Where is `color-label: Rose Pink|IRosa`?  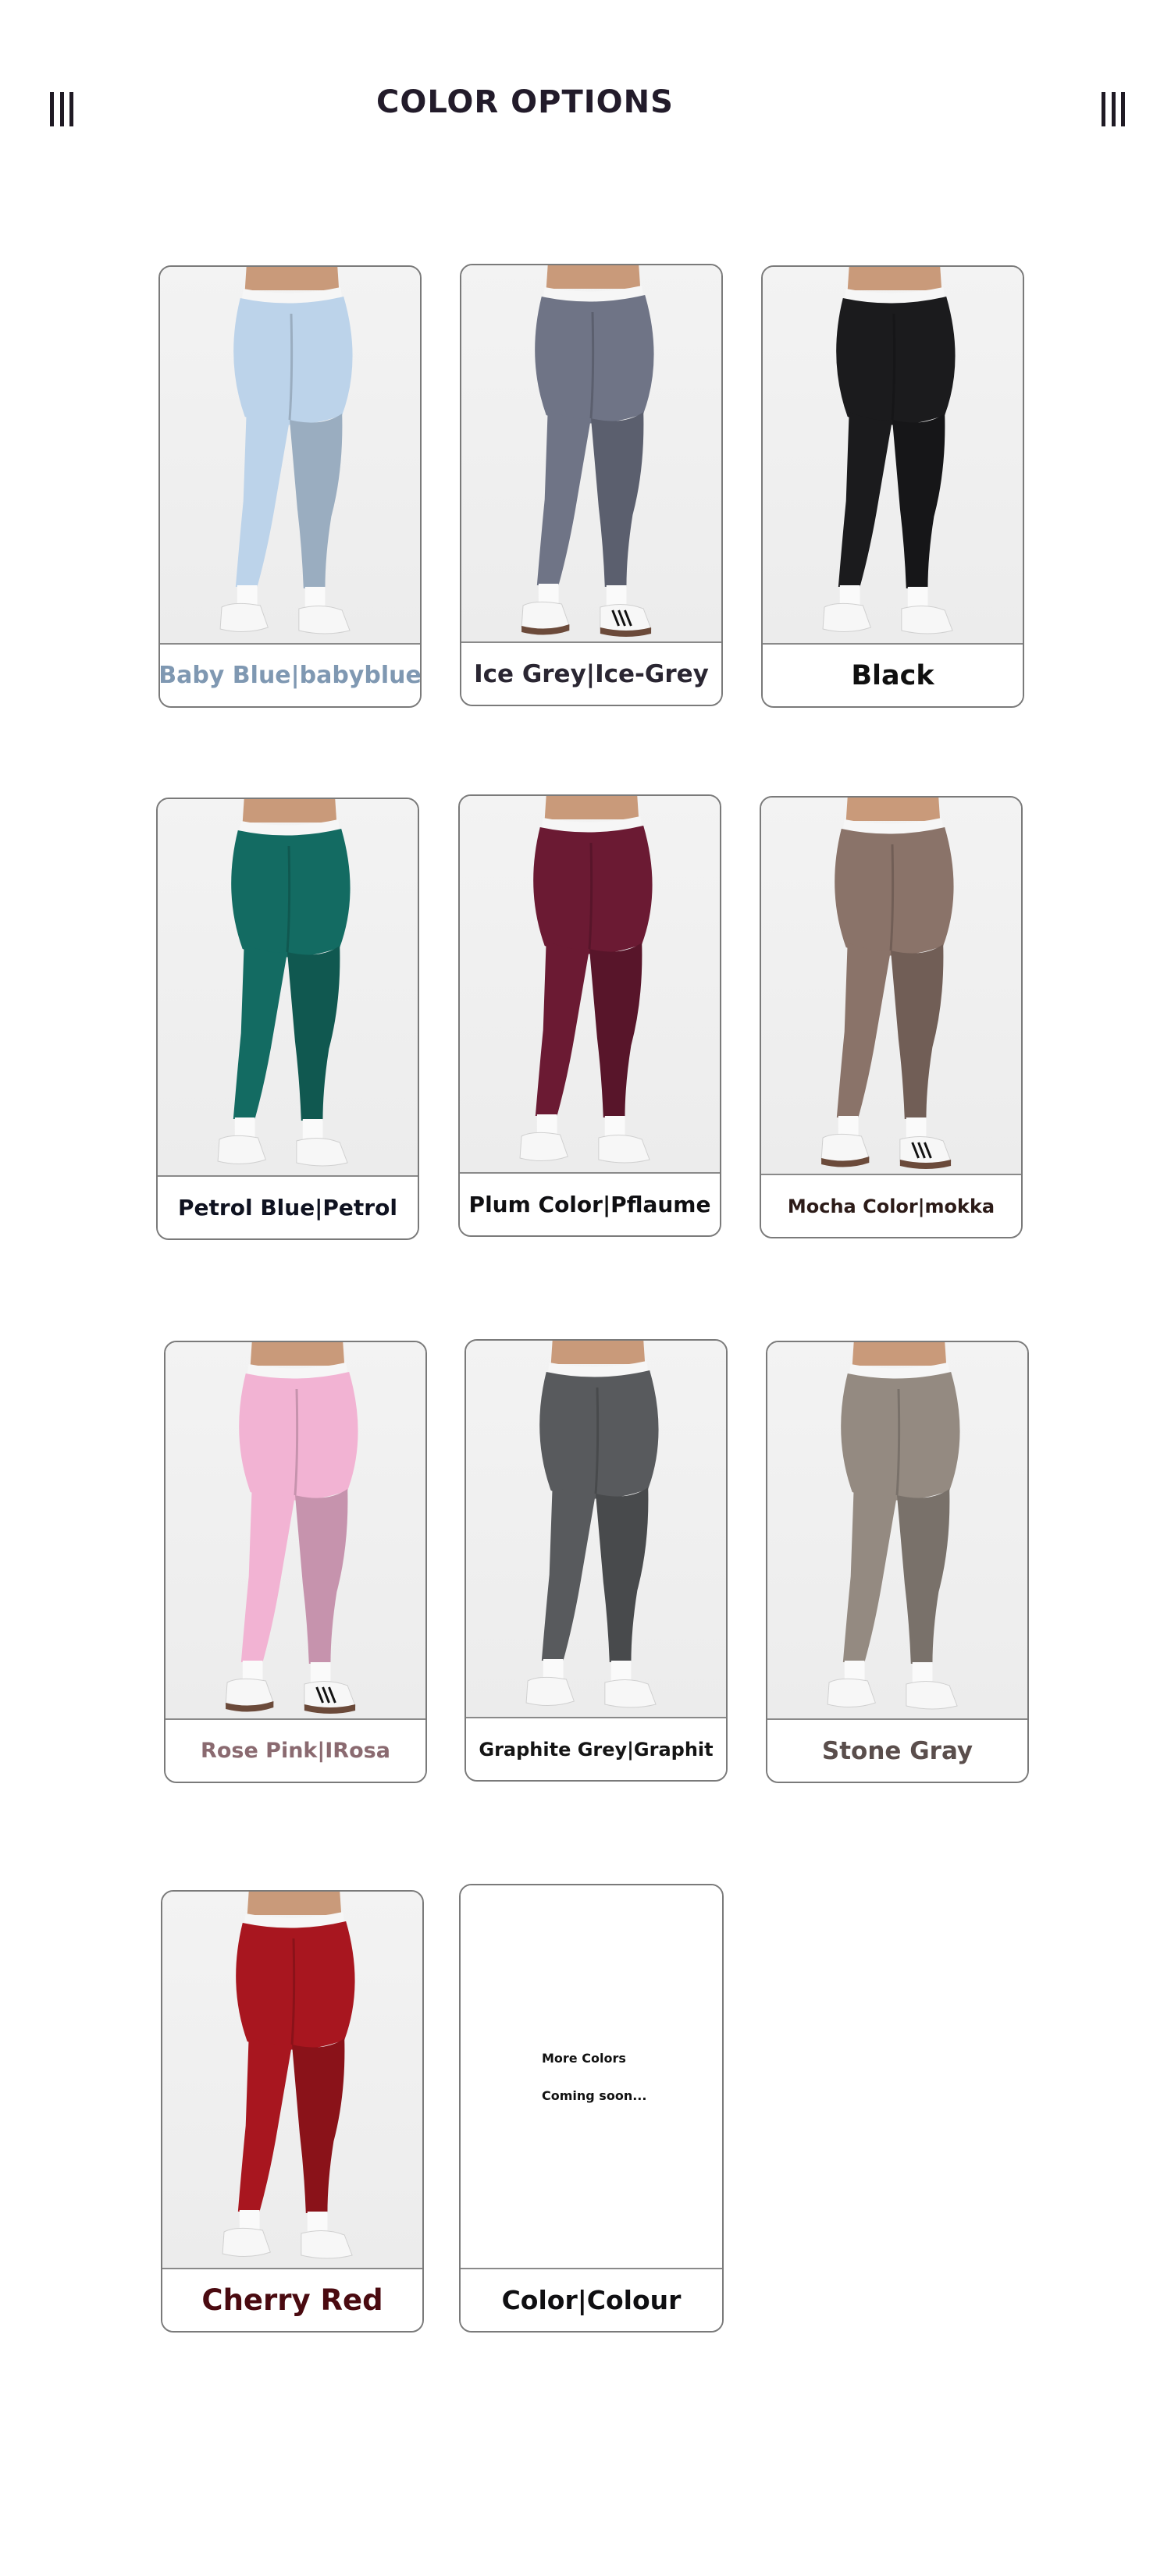 color-label: Rose Pink|IRosa is located at coordinates (295, 1750).